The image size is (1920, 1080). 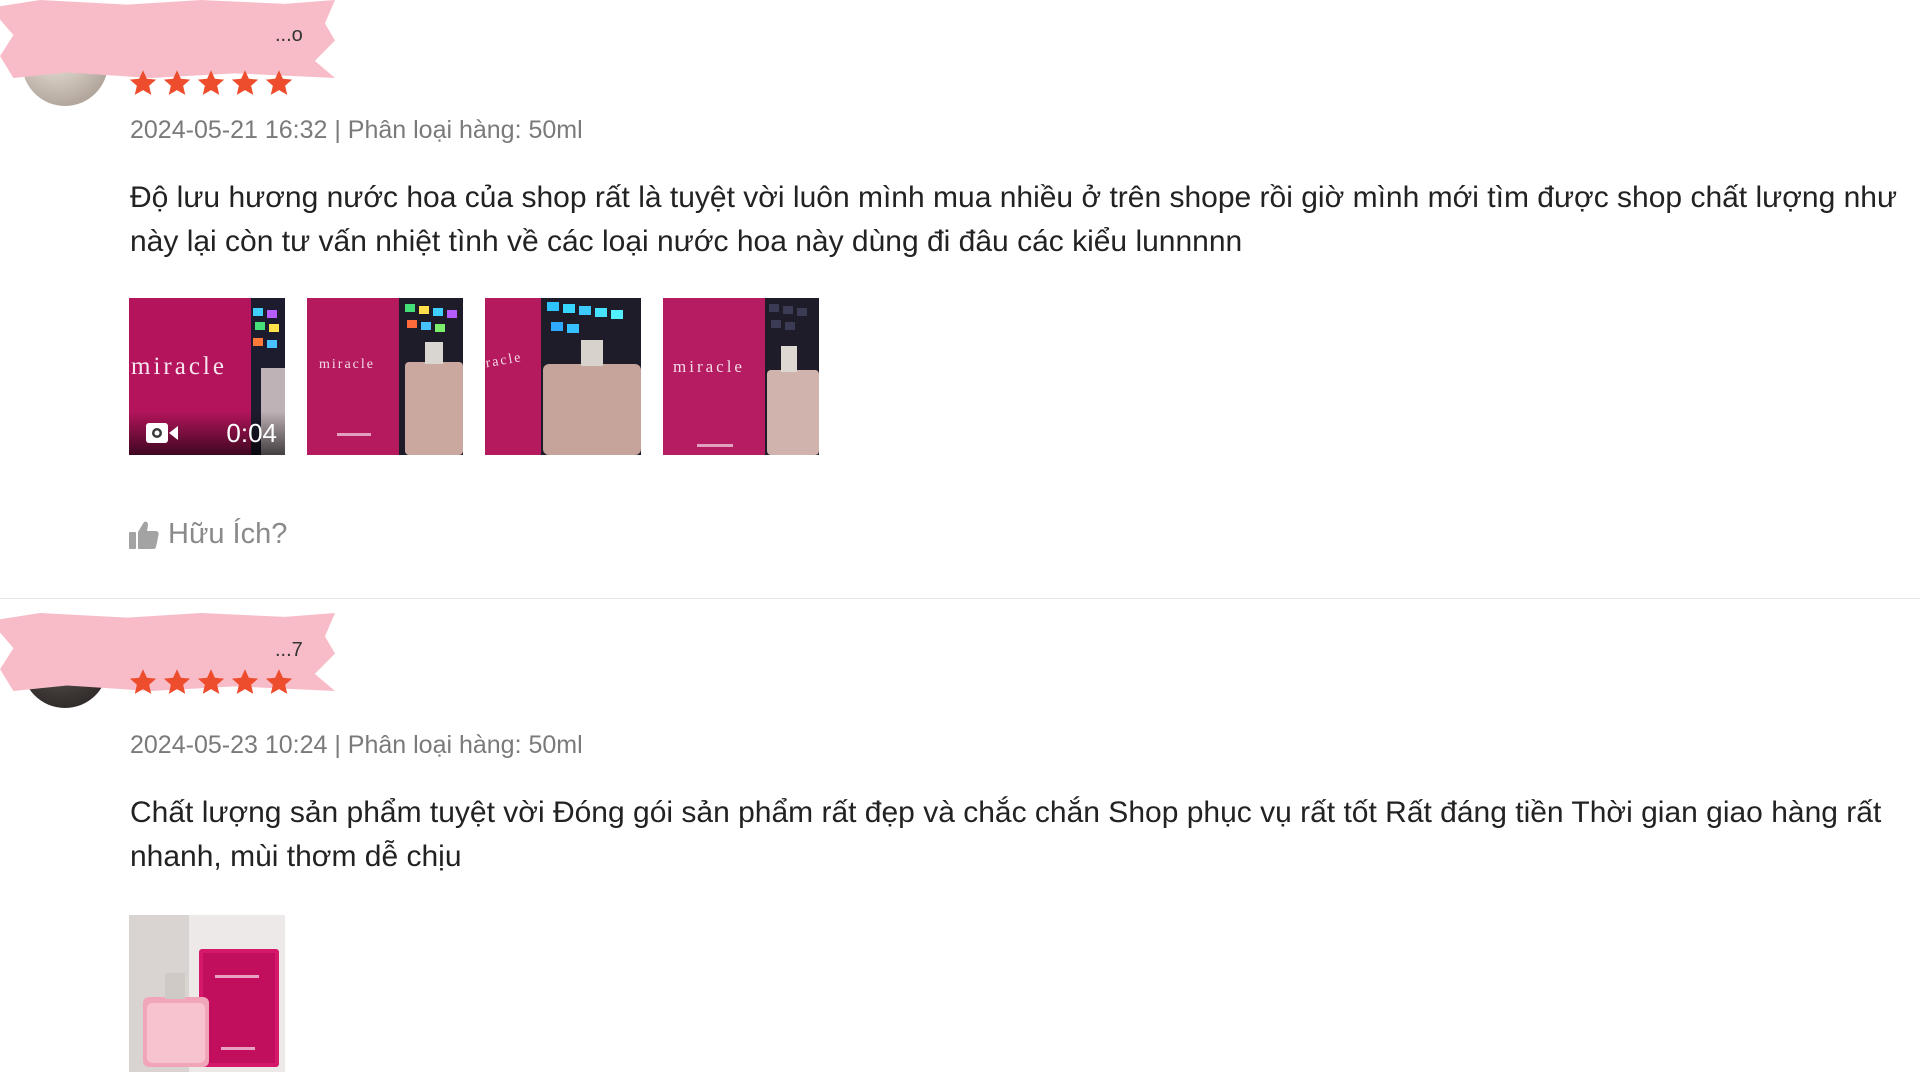 I want to click on video-duration: 0:04, so click(x=251, y=432).